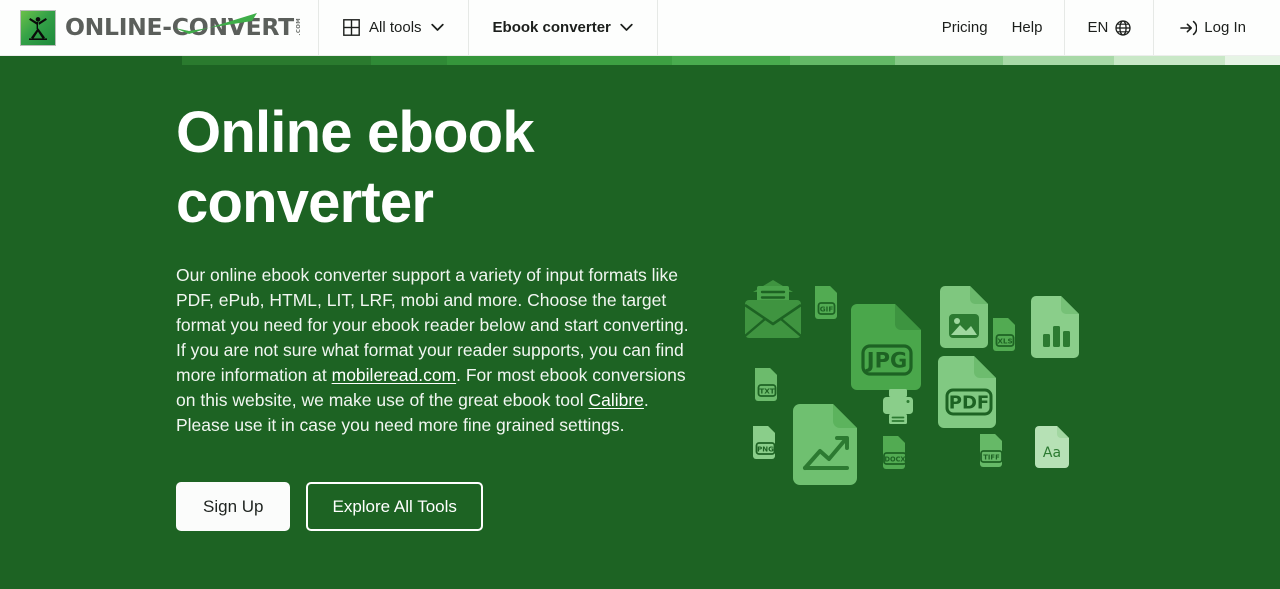 The height and width of the screenshot is (589, 1280). I want to click on svg-text: DOCX, so click(894, 459).